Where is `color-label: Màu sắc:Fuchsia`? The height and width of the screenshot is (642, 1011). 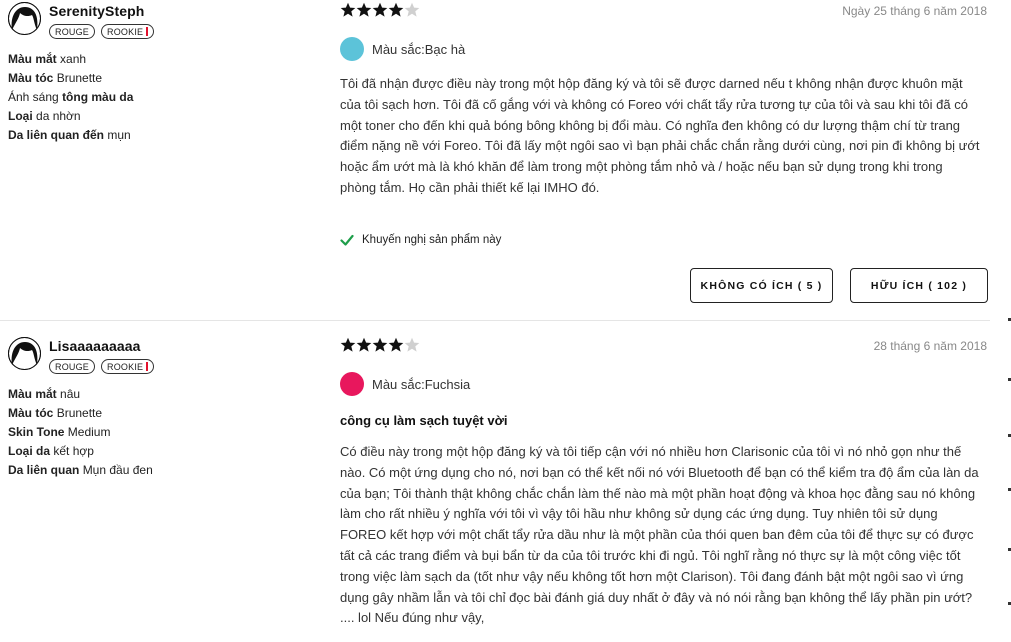 color-label: Màu sắc:Fuchsia is located at coordinates (421, 384).